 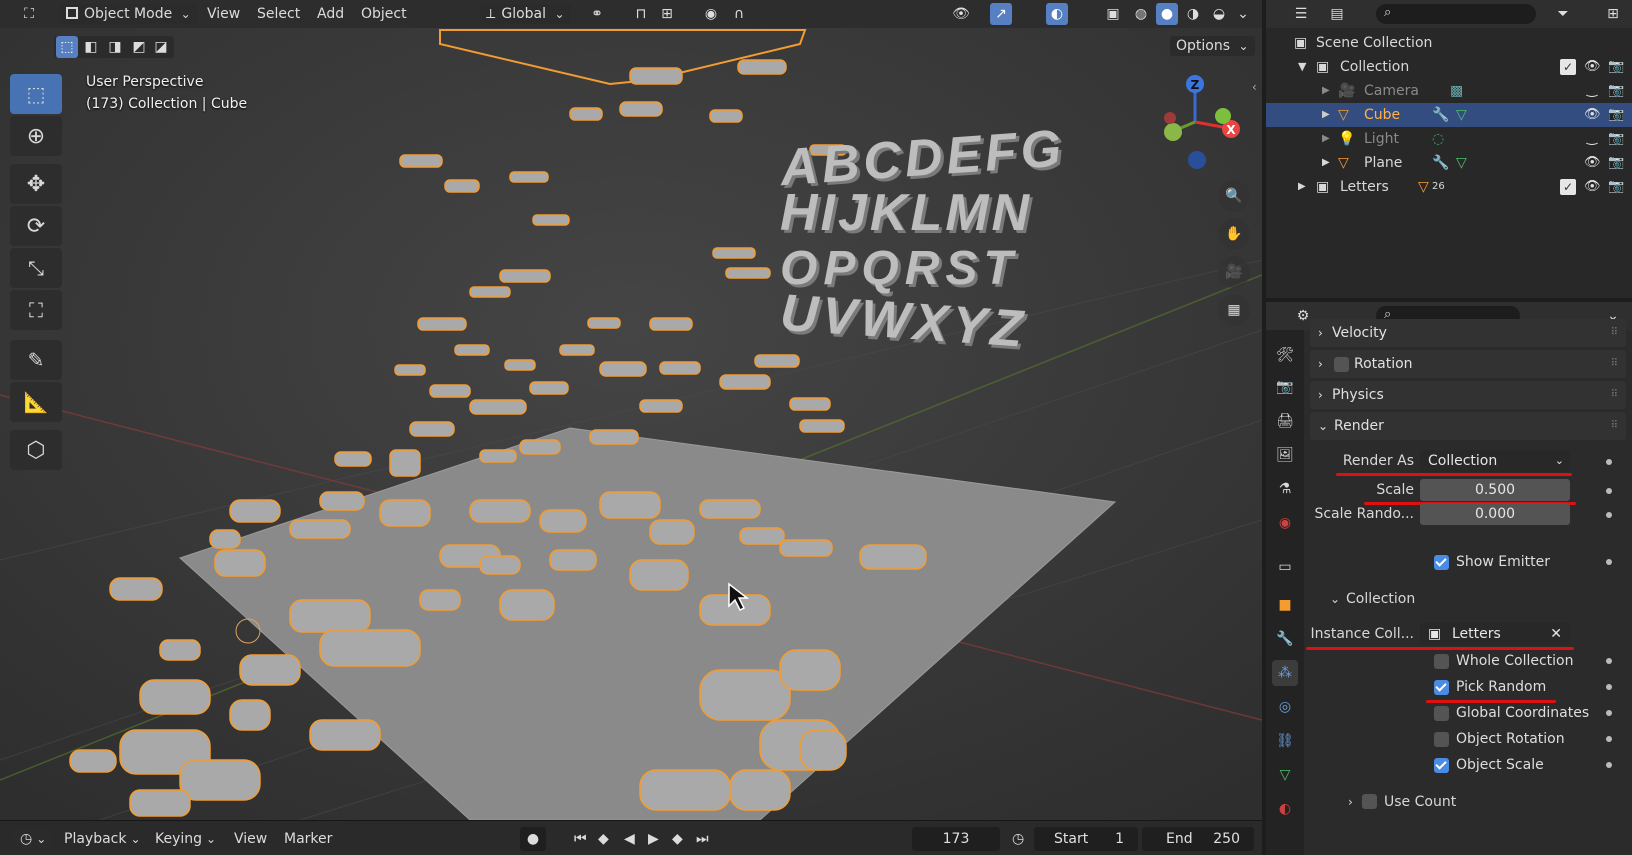 I want to click on next-keyframe-button: ◆, so click(x=677, y=839).